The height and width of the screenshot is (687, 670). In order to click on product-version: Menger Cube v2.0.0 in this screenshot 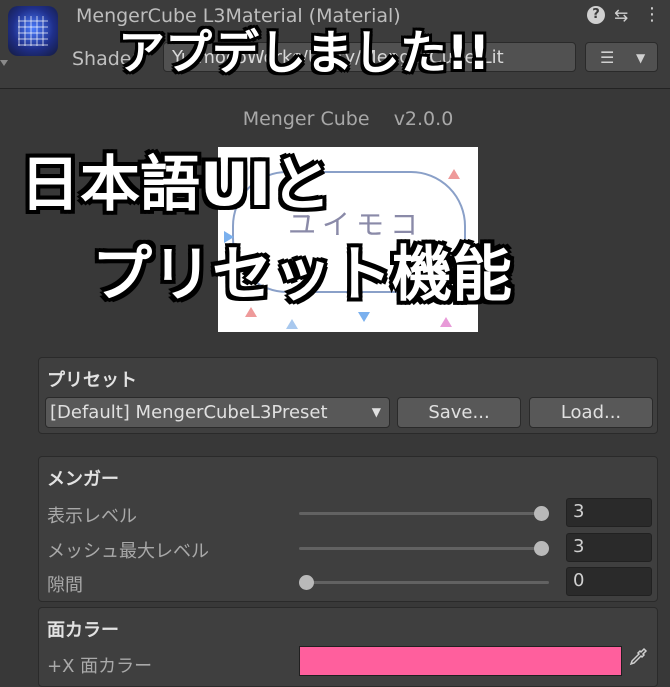, I will do `click(335, 119)`.